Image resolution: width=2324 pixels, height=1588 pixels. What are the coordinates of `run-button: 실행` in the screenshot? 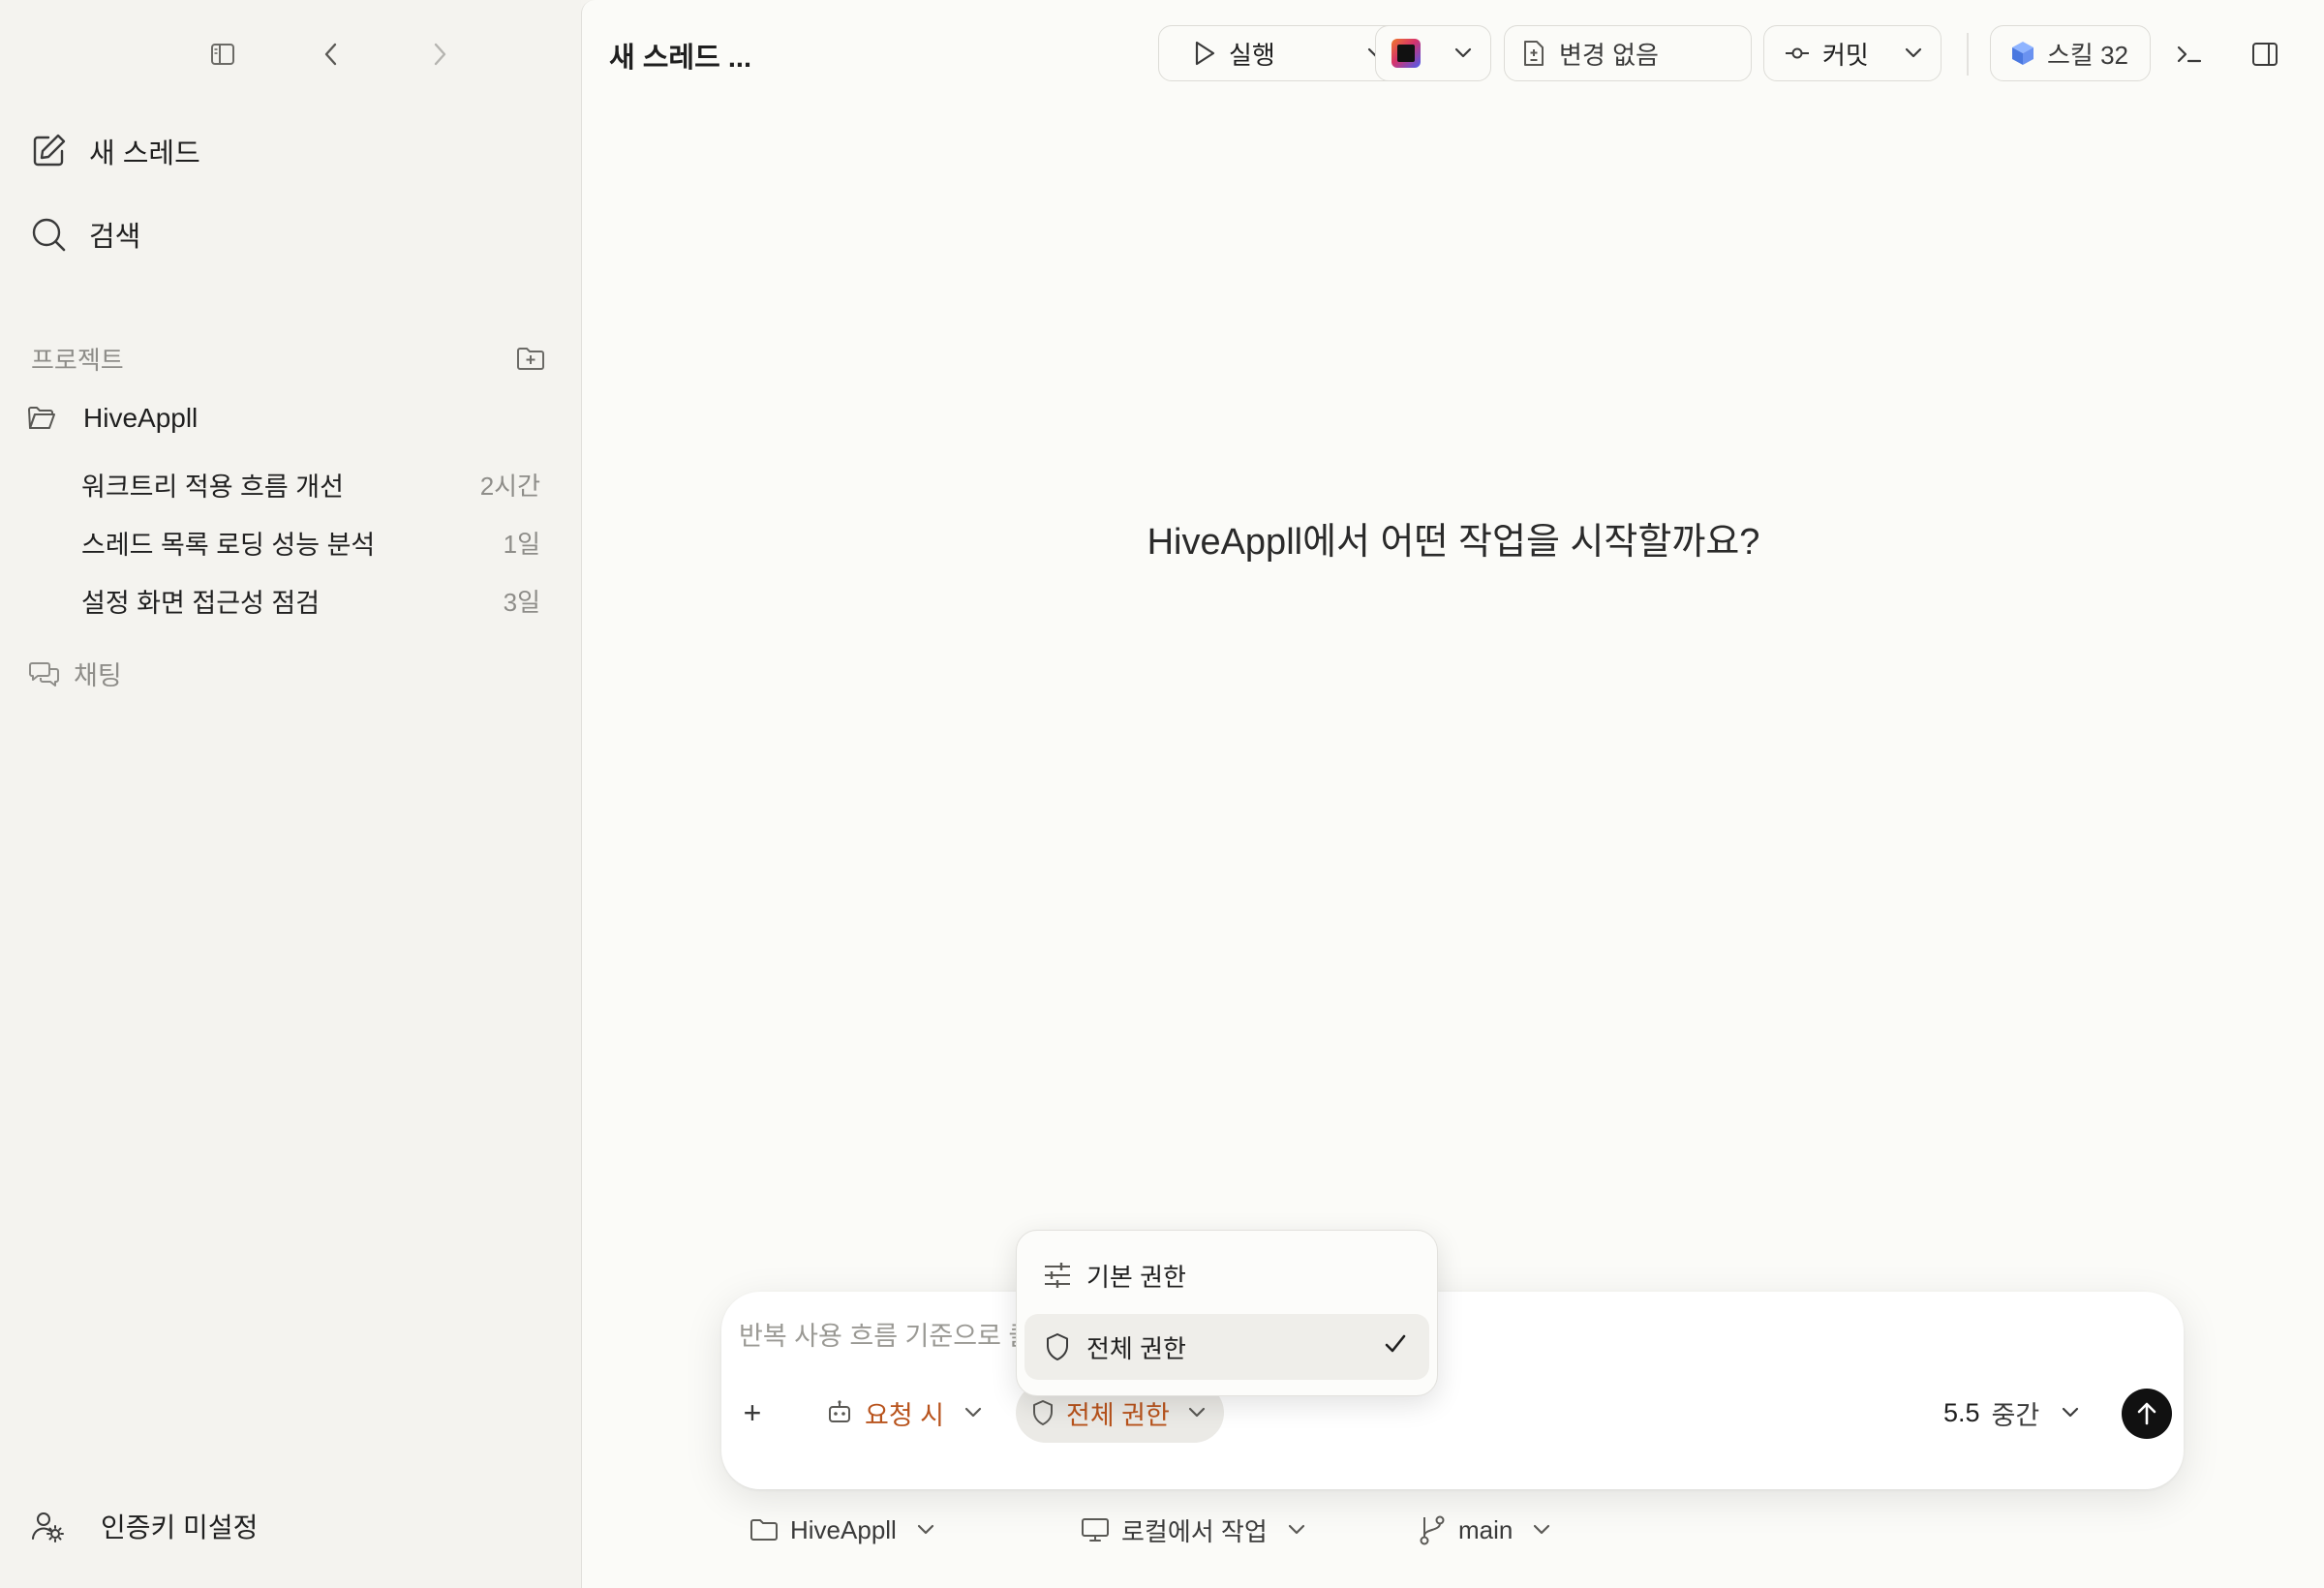 It's located at (1281, 53).